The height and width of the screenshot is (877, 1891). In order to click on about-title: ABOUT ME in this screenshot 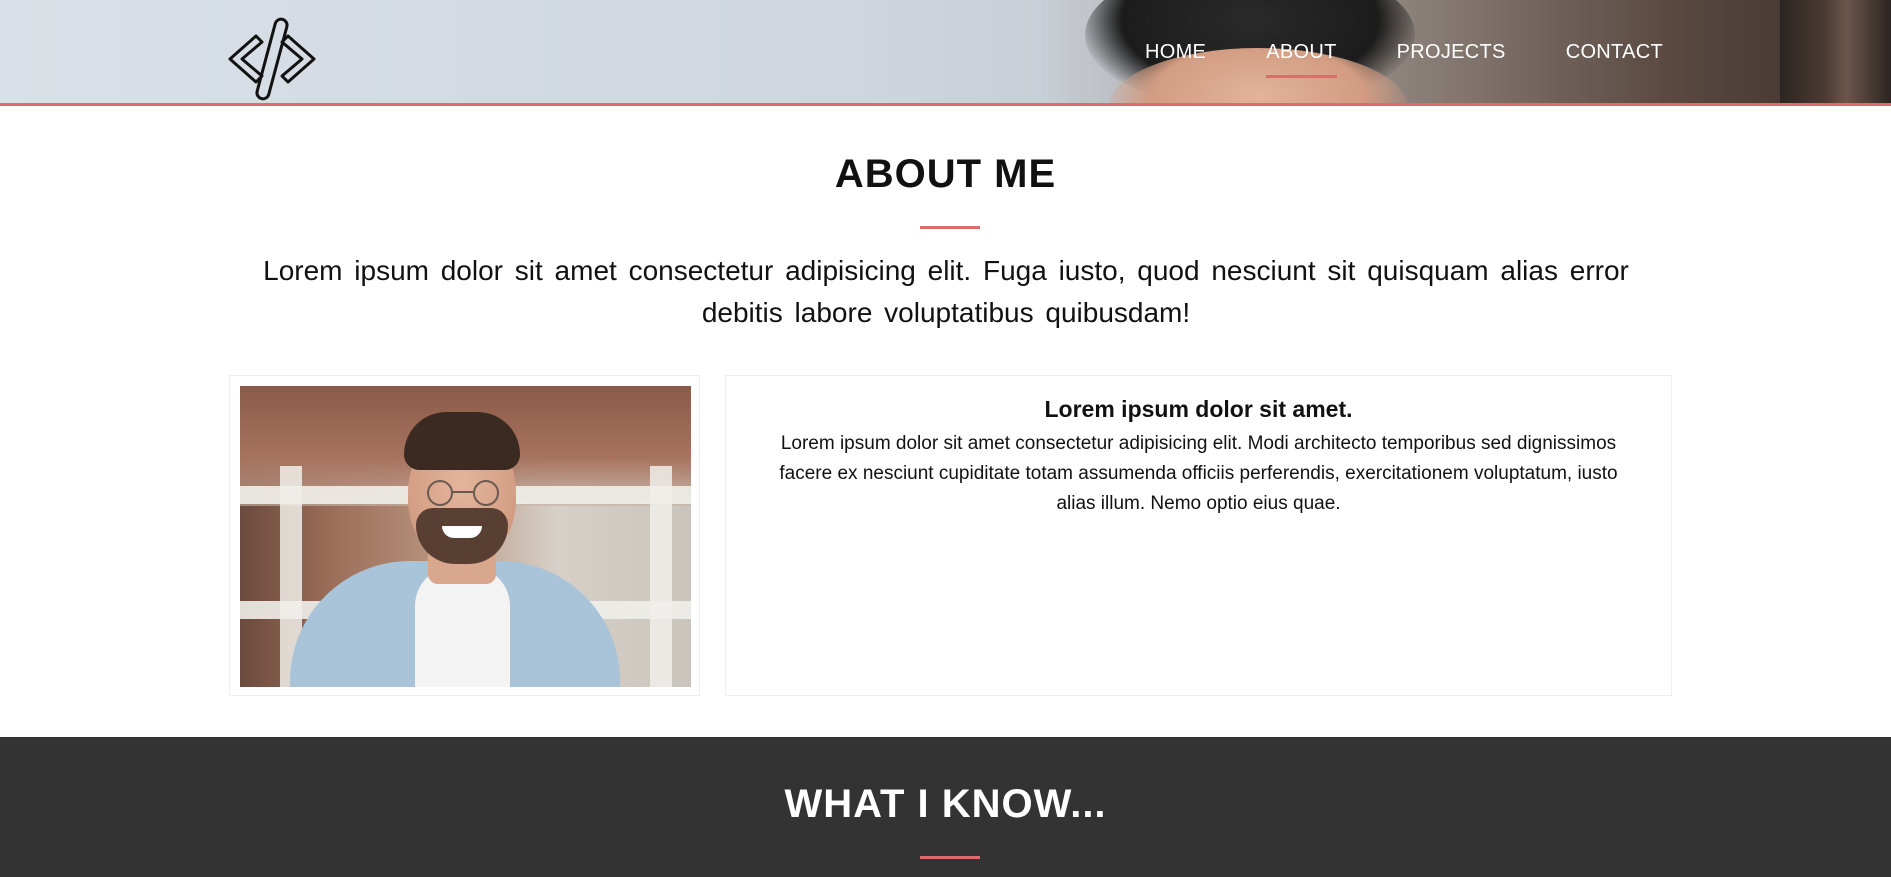, I will do `click(945, 174)`.